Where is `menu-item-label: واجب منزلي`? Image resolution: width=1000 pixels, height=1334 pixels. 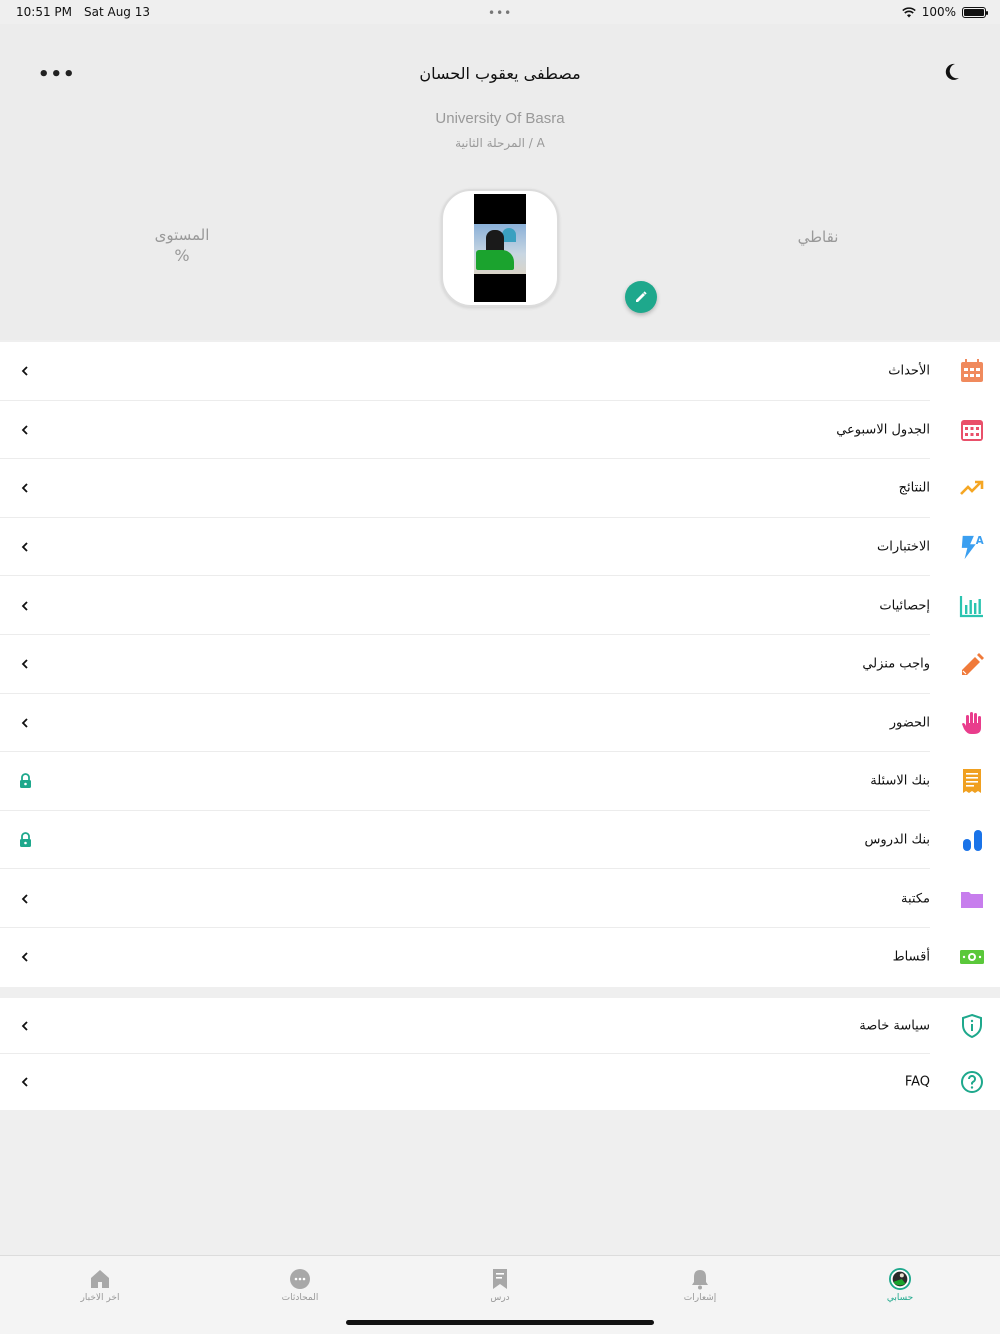 menu-item-label: واجب منزلي is located at coordinates (896, 664).